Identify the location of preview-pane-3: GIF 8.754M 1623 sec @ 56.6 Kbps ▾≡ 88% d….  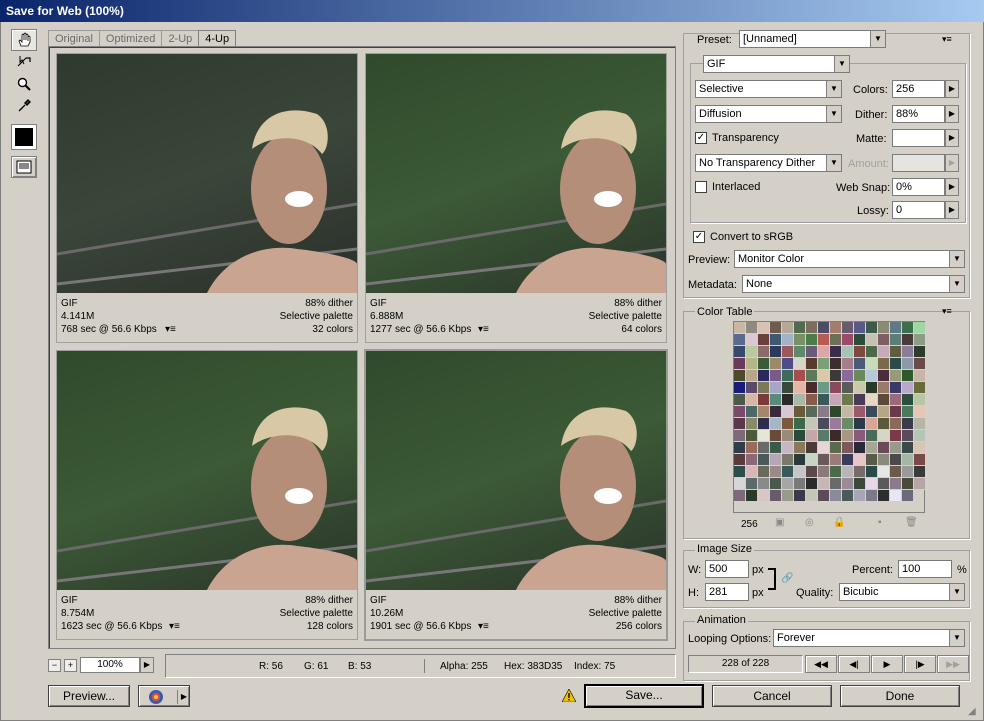
(207, 495).